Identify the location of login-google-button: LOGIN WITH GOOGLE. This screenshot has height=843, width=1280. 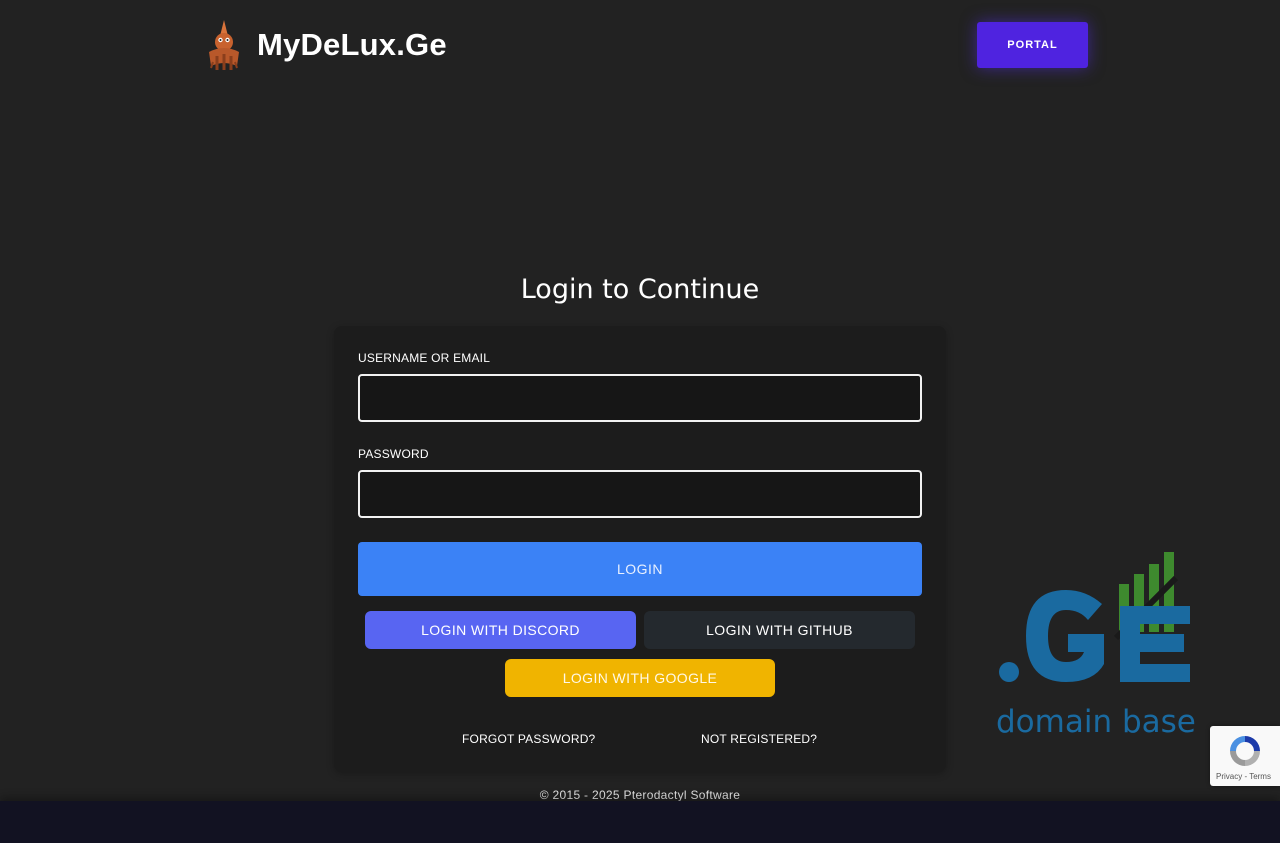
(640, 678).